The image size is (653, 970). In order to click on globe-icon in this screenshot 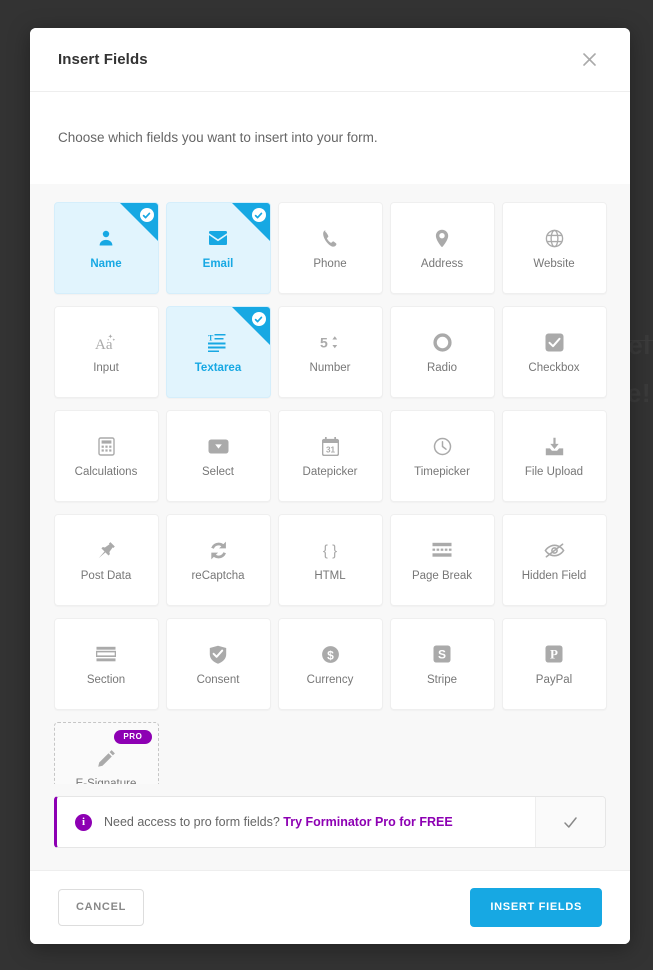, I will do `click(554, 238)`.